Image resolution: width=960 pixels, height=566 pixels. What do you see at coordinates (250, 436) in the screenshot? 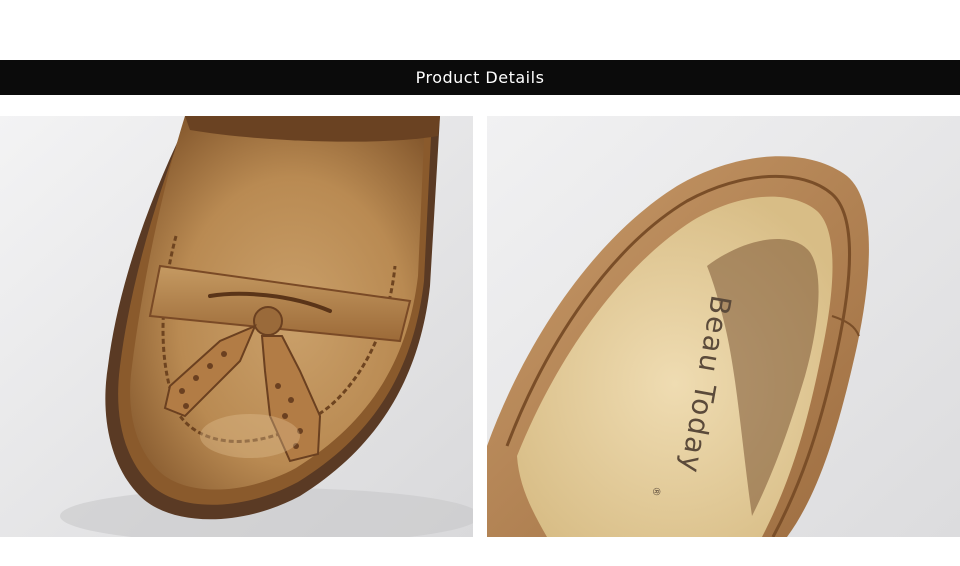
I see `leather-highlight` at bounding box center [250, 436].